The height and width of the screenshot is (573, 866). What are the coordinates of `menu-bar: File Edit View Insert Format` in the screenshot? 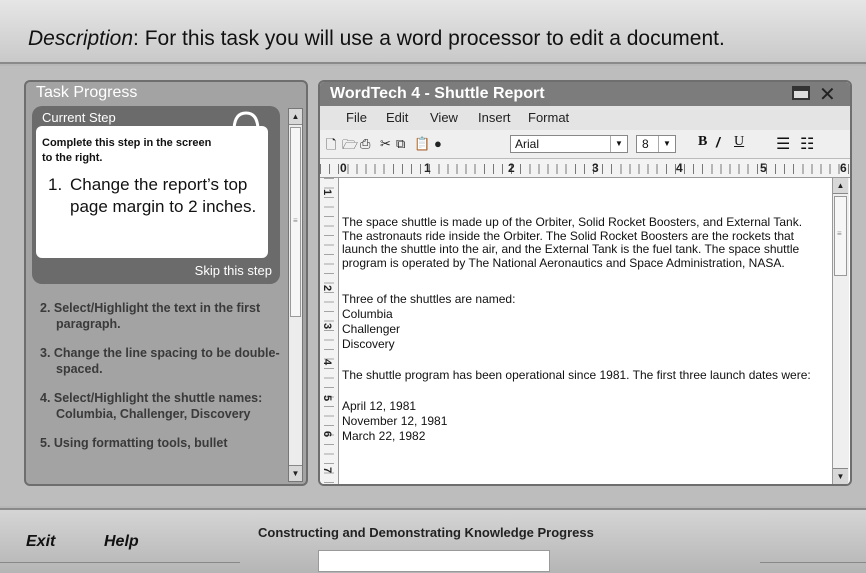 It's located at (585, 118).